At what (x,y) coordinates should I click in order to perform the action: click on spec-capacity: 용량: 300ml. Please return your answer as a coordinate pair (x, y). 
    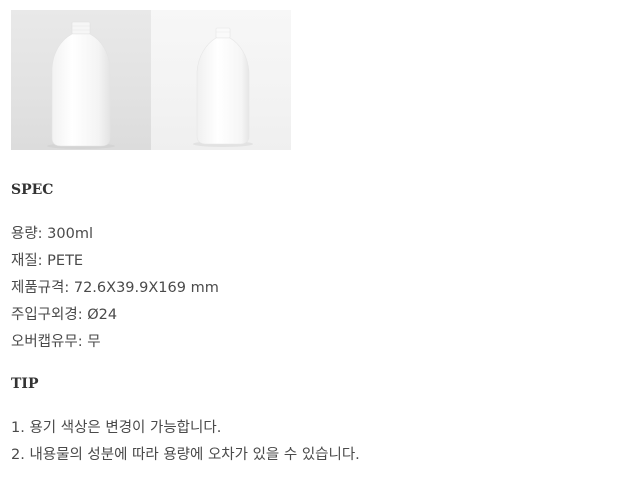
    Looking at the image, I should click on (52, 234).